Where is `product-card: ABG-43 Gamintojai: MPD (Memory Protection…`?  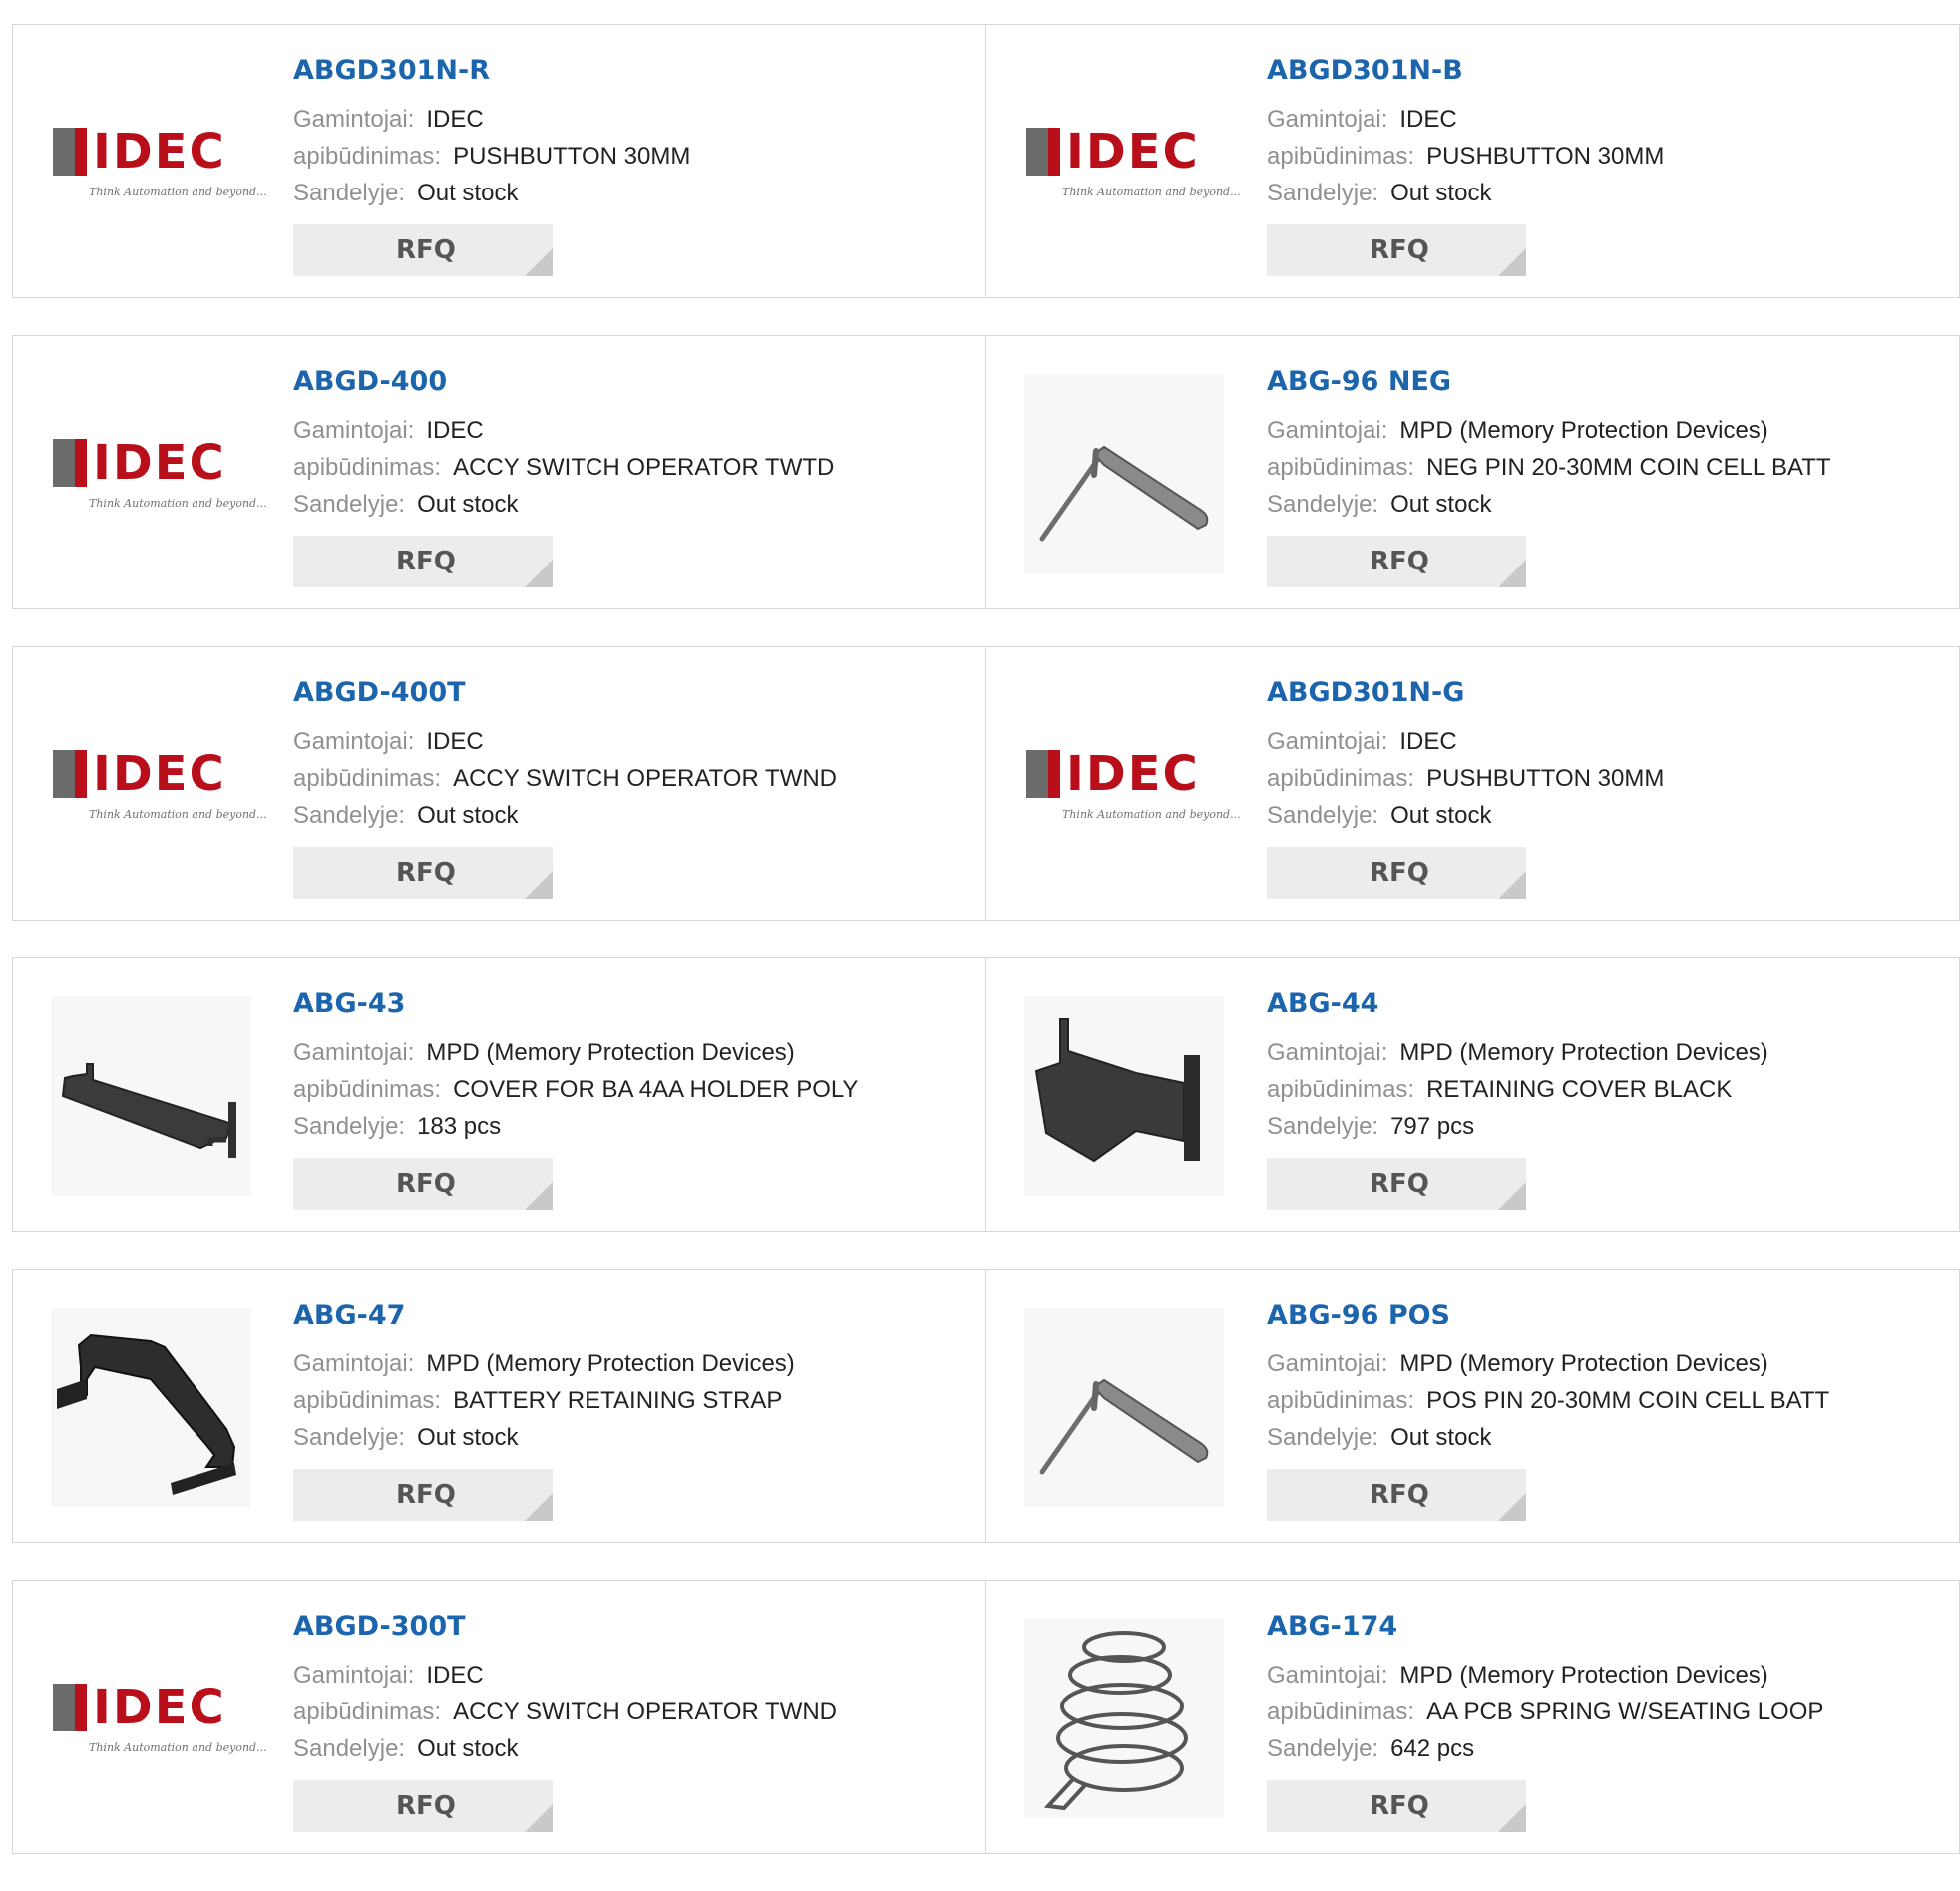 product-card: ABG-43 Gamintojai: MPD (Memory Protection… is located at coordinates (499, 1095).